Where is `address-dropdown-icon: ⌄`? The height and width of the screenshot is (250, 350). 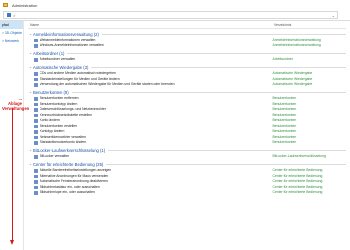 address-dropdown-icon: ⌄ is located at coordinates (333, 15).